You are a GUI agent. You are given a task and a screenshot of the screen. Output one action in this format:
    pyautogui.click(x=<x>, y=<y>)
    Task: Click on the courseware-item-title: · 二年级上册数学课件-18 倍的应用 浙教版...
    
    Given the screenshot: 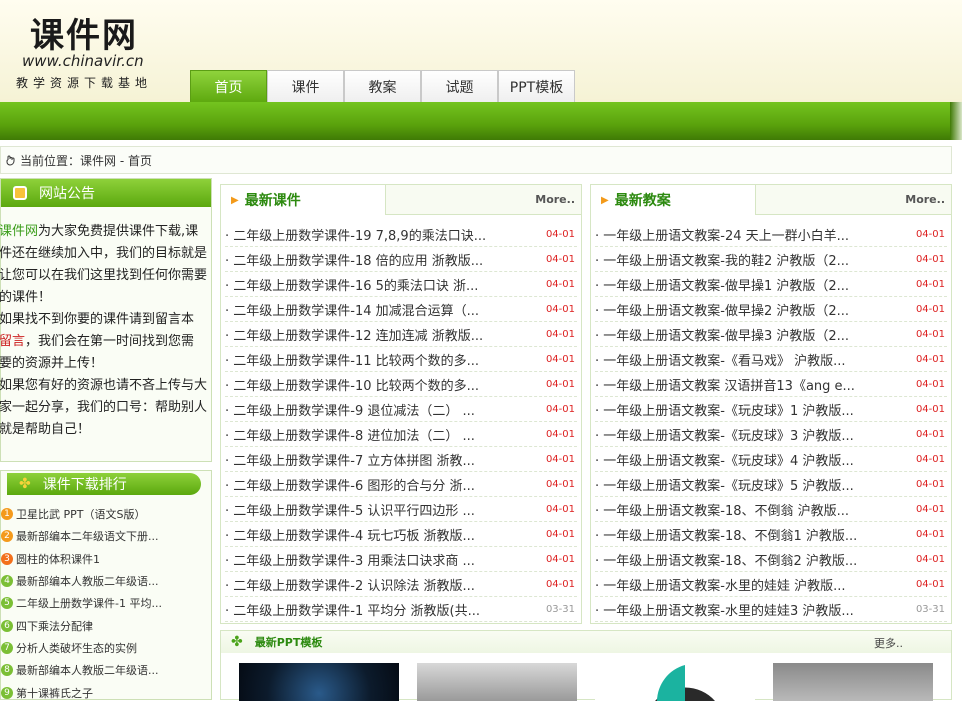 What is the action you would take?
    pyautogui.click(x=370, y=259)
    